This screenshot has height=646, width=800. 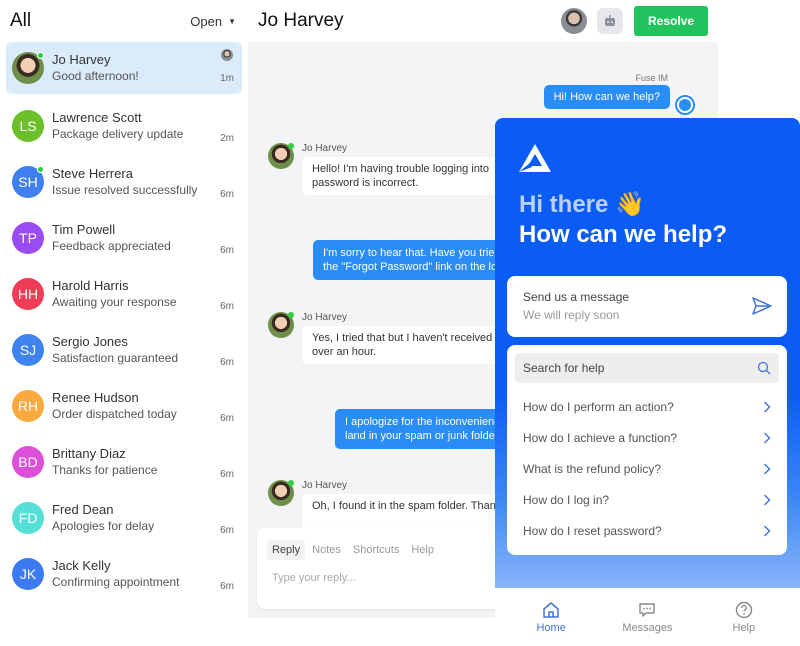 What do you see at coordinates (89, 453) in the screenshot?
I see `contact-name: Brittany Diaz` at bounding box center [89, 453].